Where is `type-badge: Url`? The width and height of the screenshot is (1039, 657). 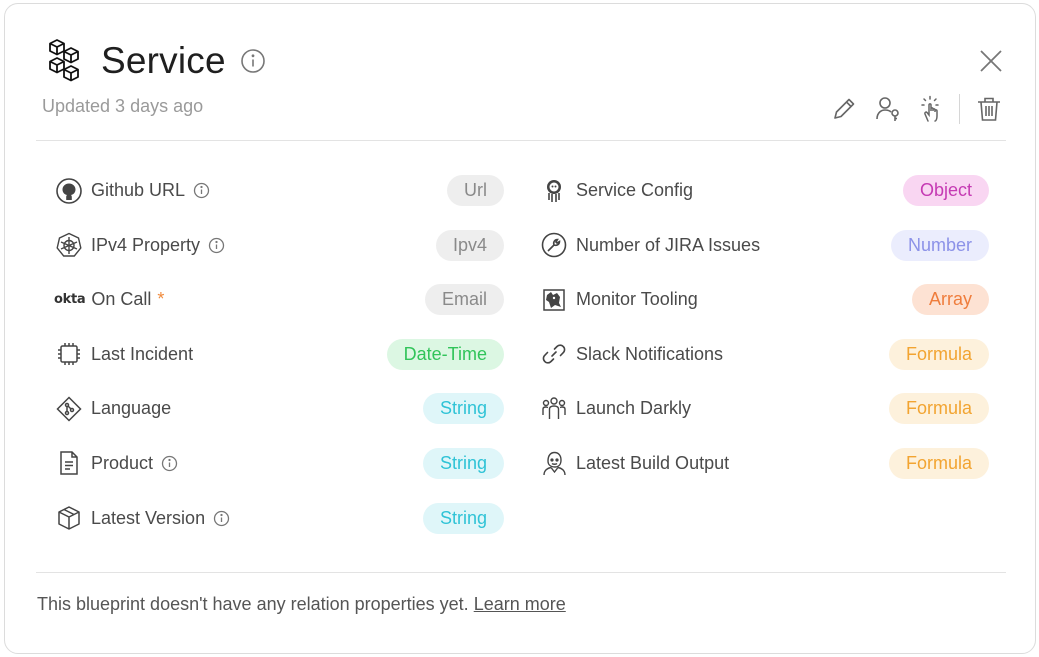 type-badge: Url is located at coordinates (475, 190).